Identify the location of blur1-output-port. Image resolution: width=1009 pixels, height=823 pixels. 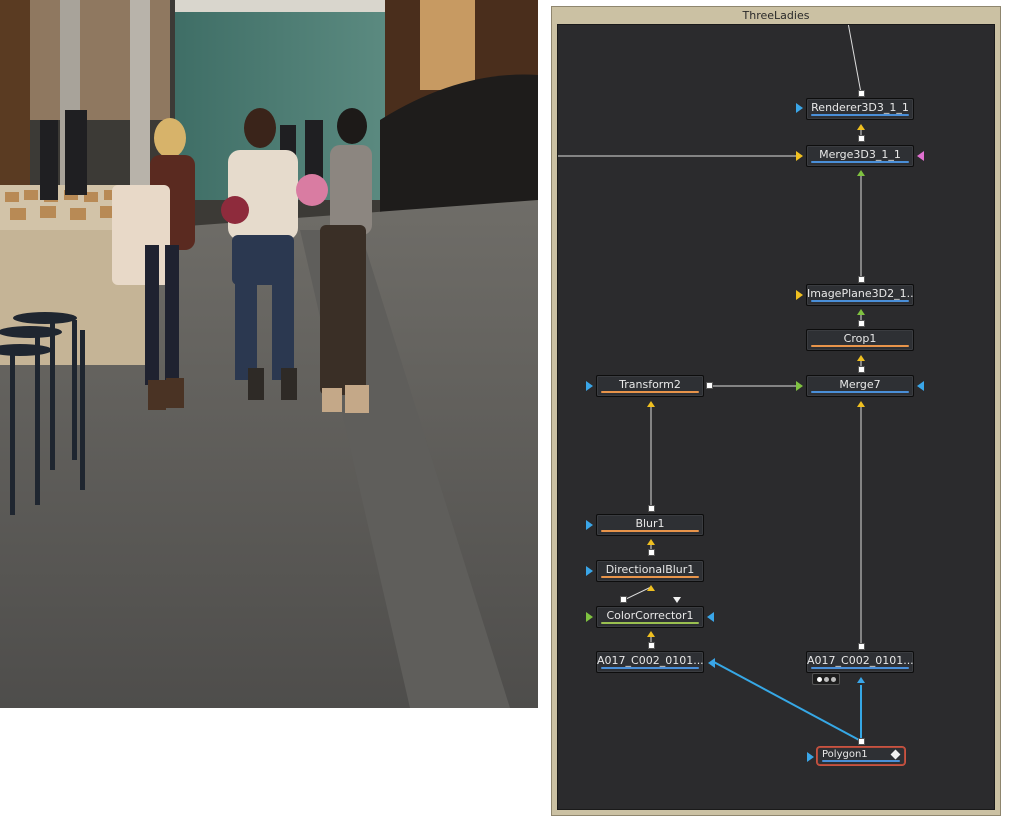
(651, 508).